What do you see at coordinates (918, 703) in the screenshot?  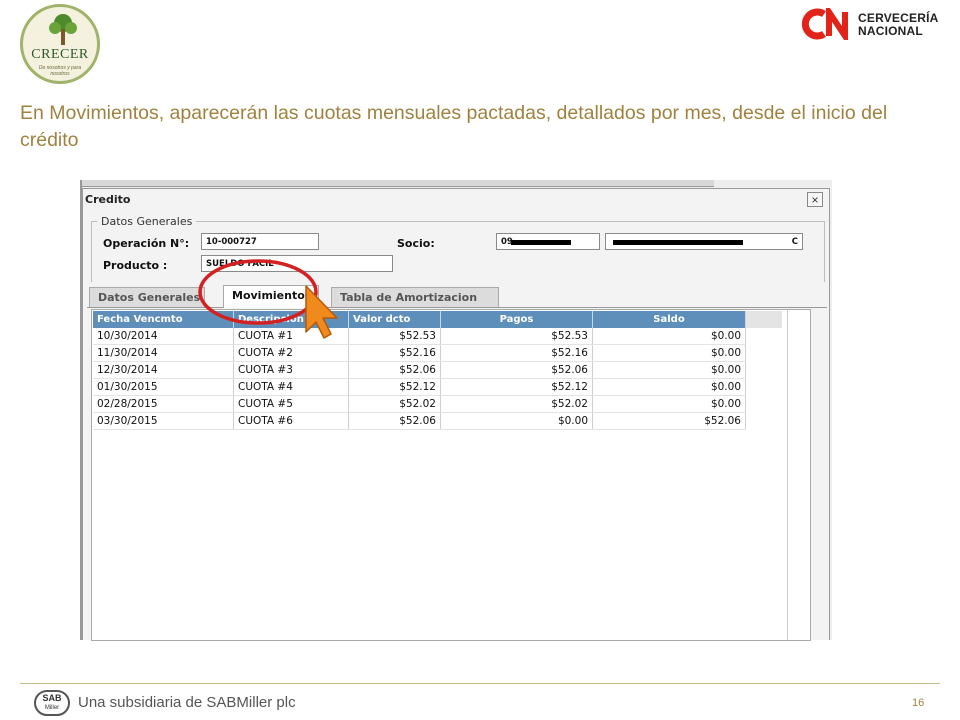 I see `page-number: 16` at bounding box center [918, 703].